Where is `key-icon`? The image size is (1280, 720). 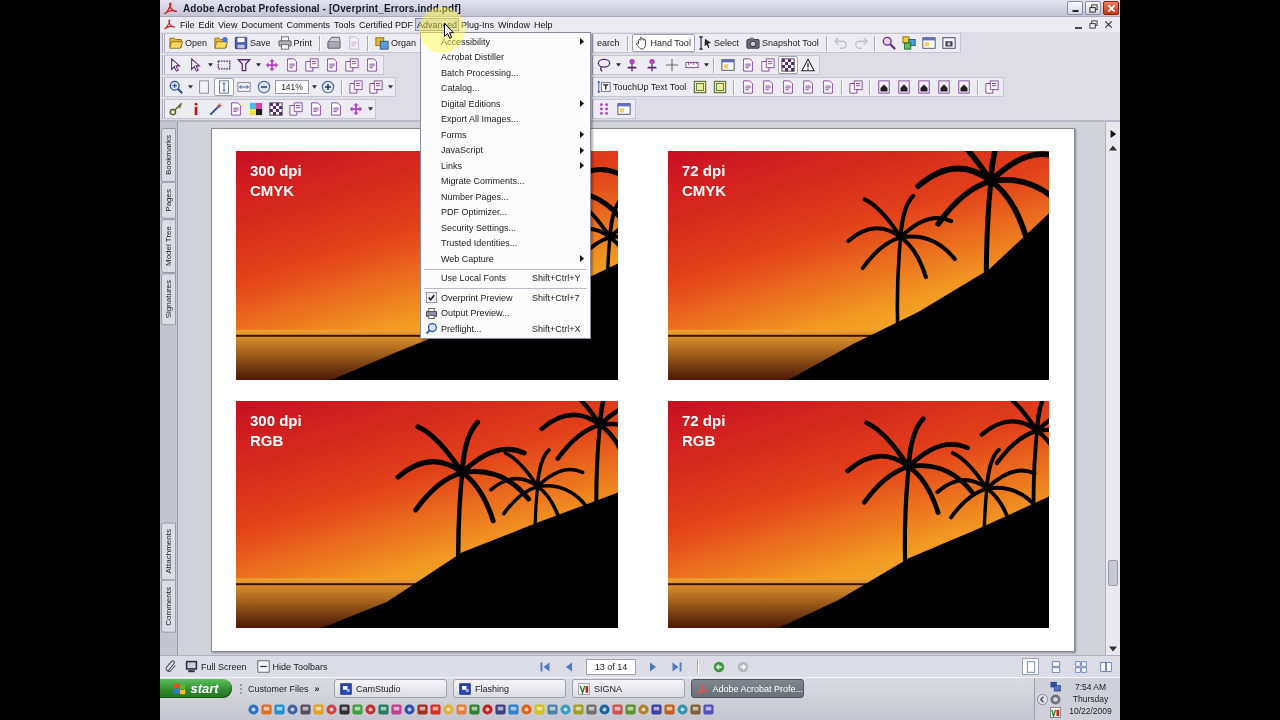
key-icon is located at coordinates (176, 109).